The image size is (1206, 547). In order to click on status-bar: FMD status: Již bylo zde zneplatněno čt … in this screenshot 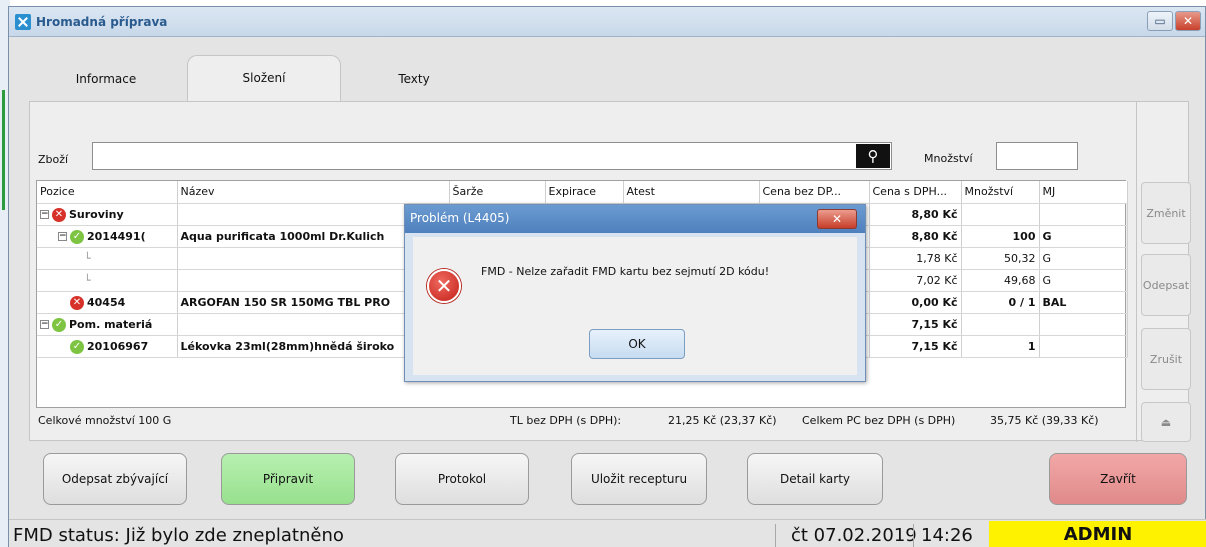, I will do `click(607, 533)`.